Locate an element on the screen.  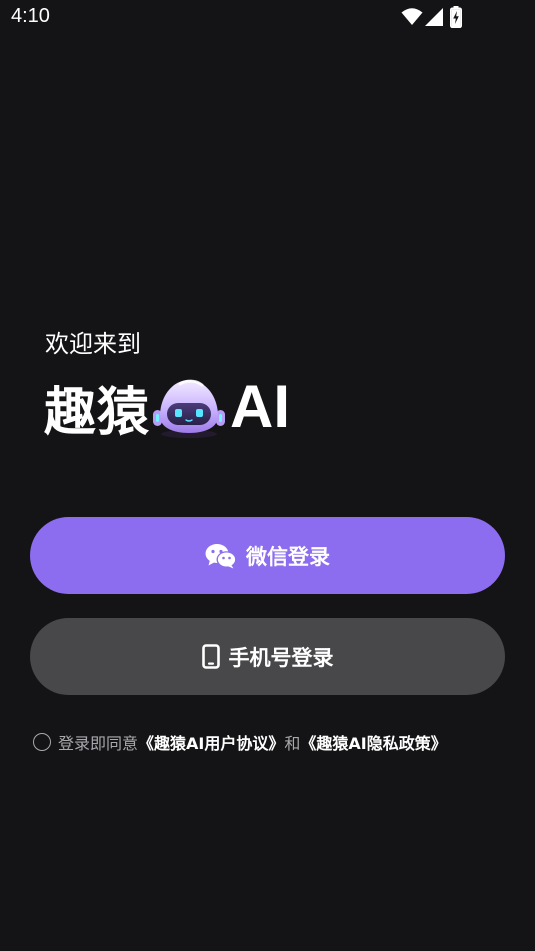
status-bar: 4:10 is located at coordinates (267, 17).